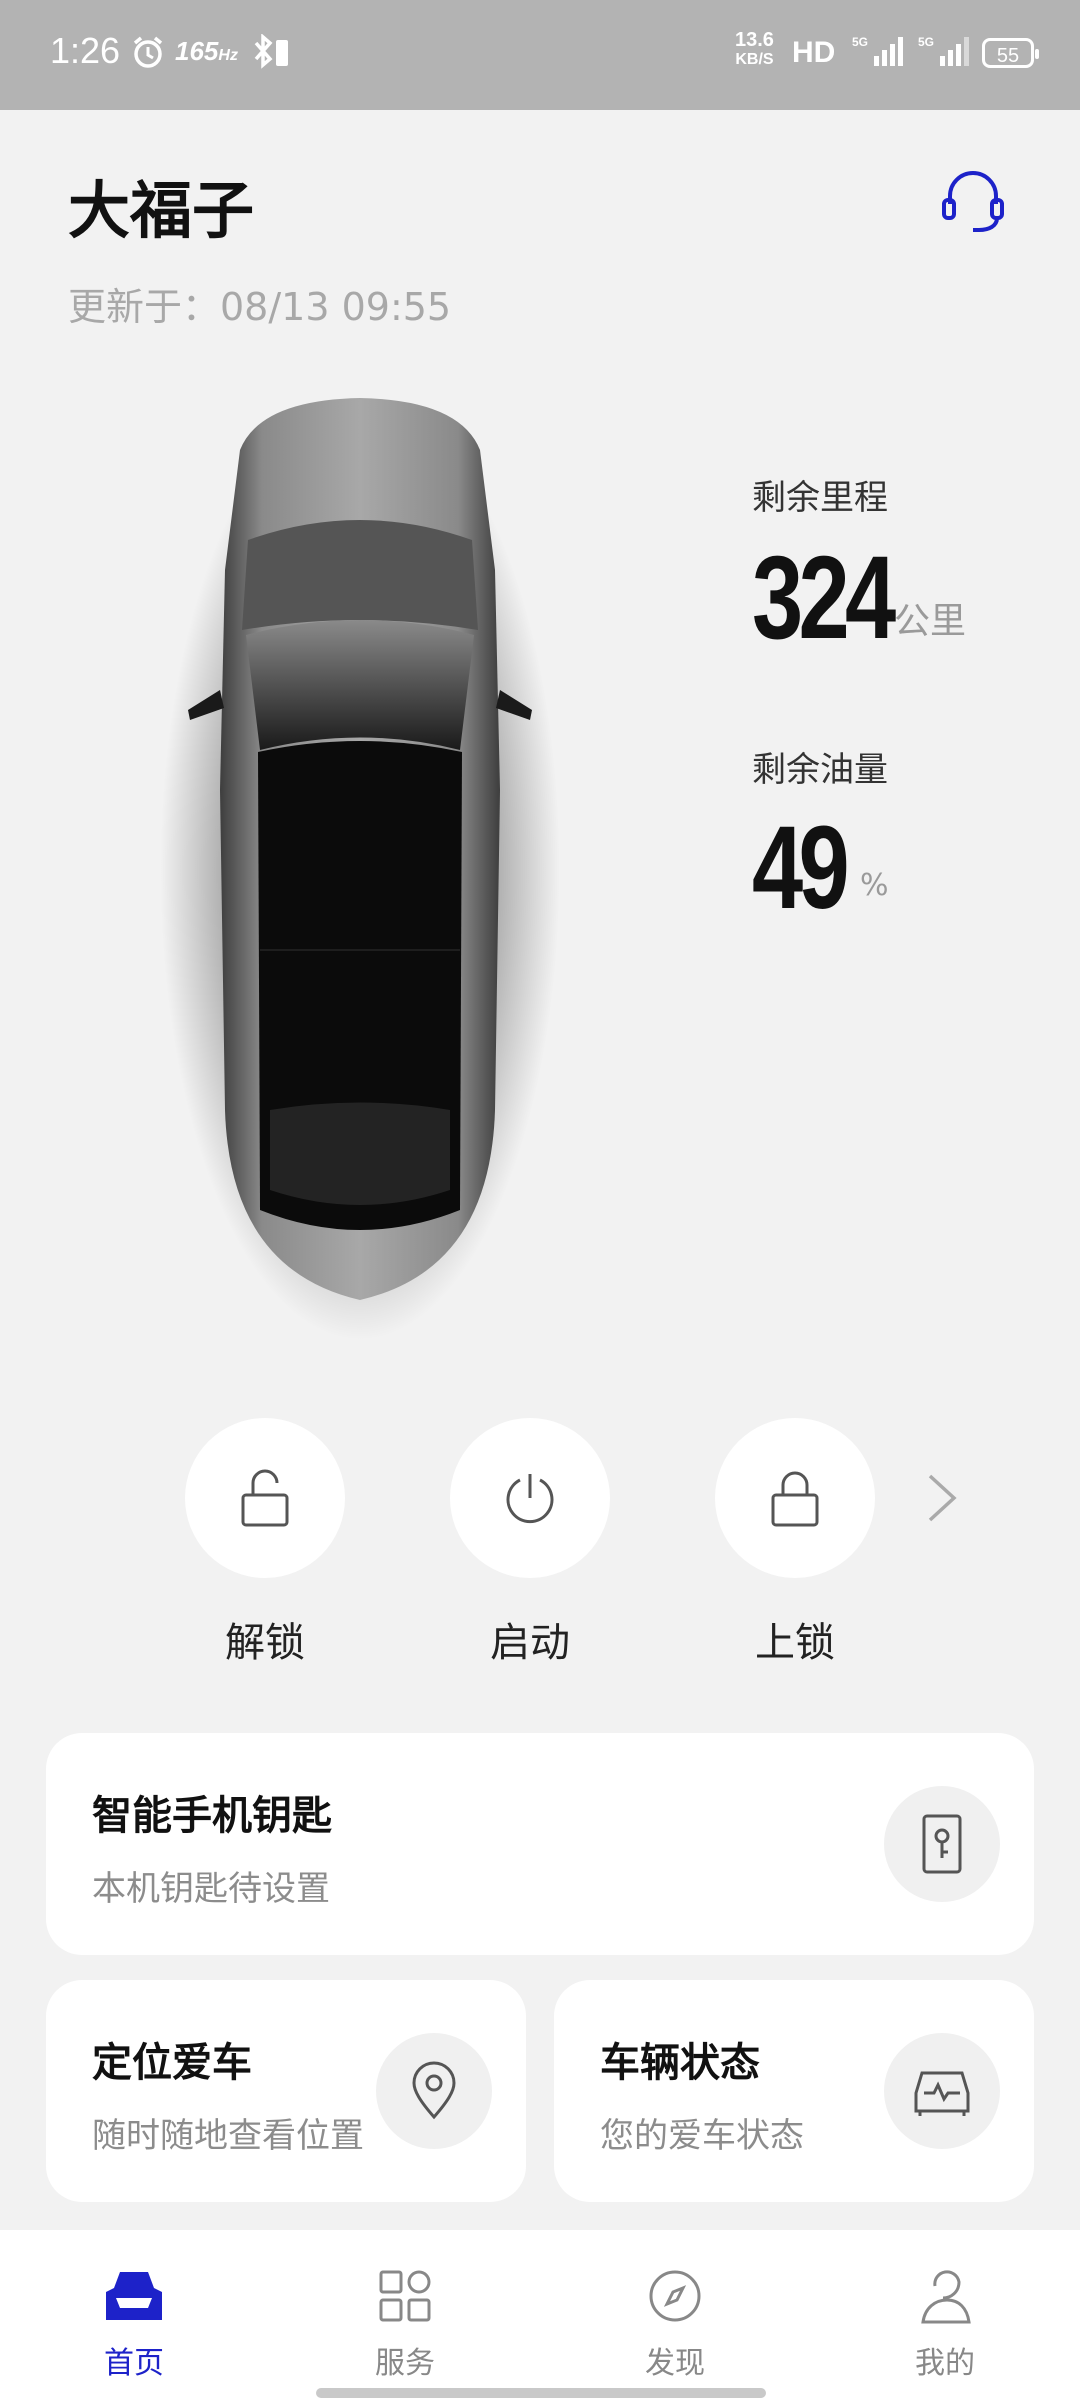 This screenshot has height=2400, width=1080. What do you see at coordinates (877, 50) in the screenshot?
I see `signal-5g-icon: 5G` at bounding box center [877, 50].